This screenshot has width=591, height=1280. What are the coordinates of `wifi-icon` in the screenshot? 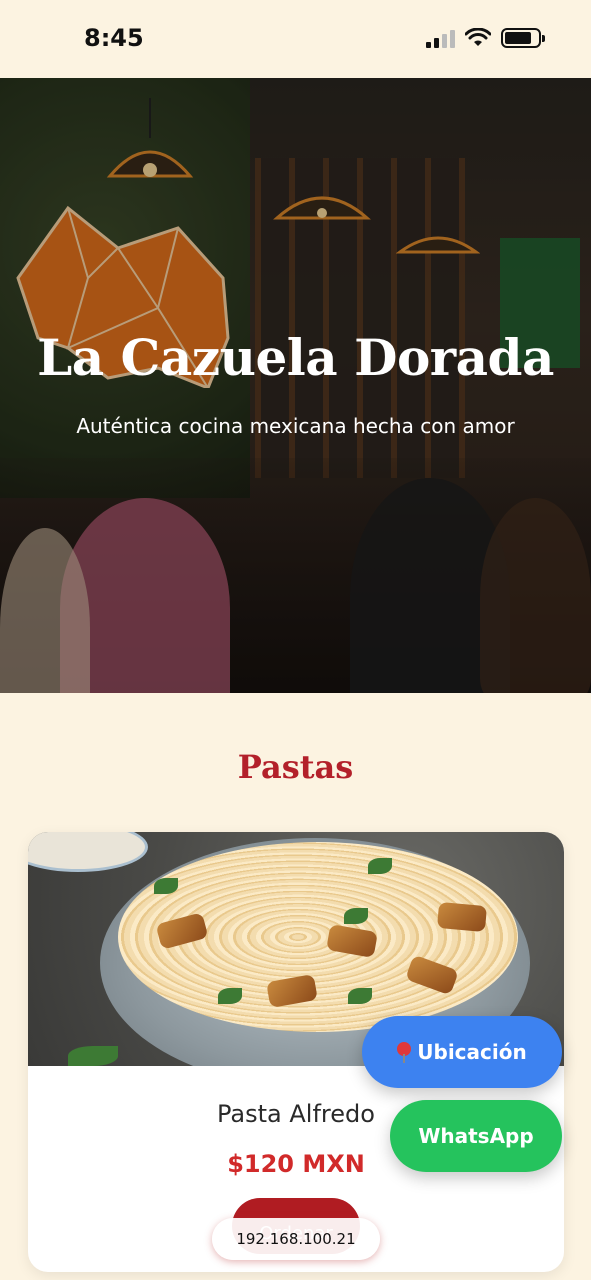 It's located at (478, 37).